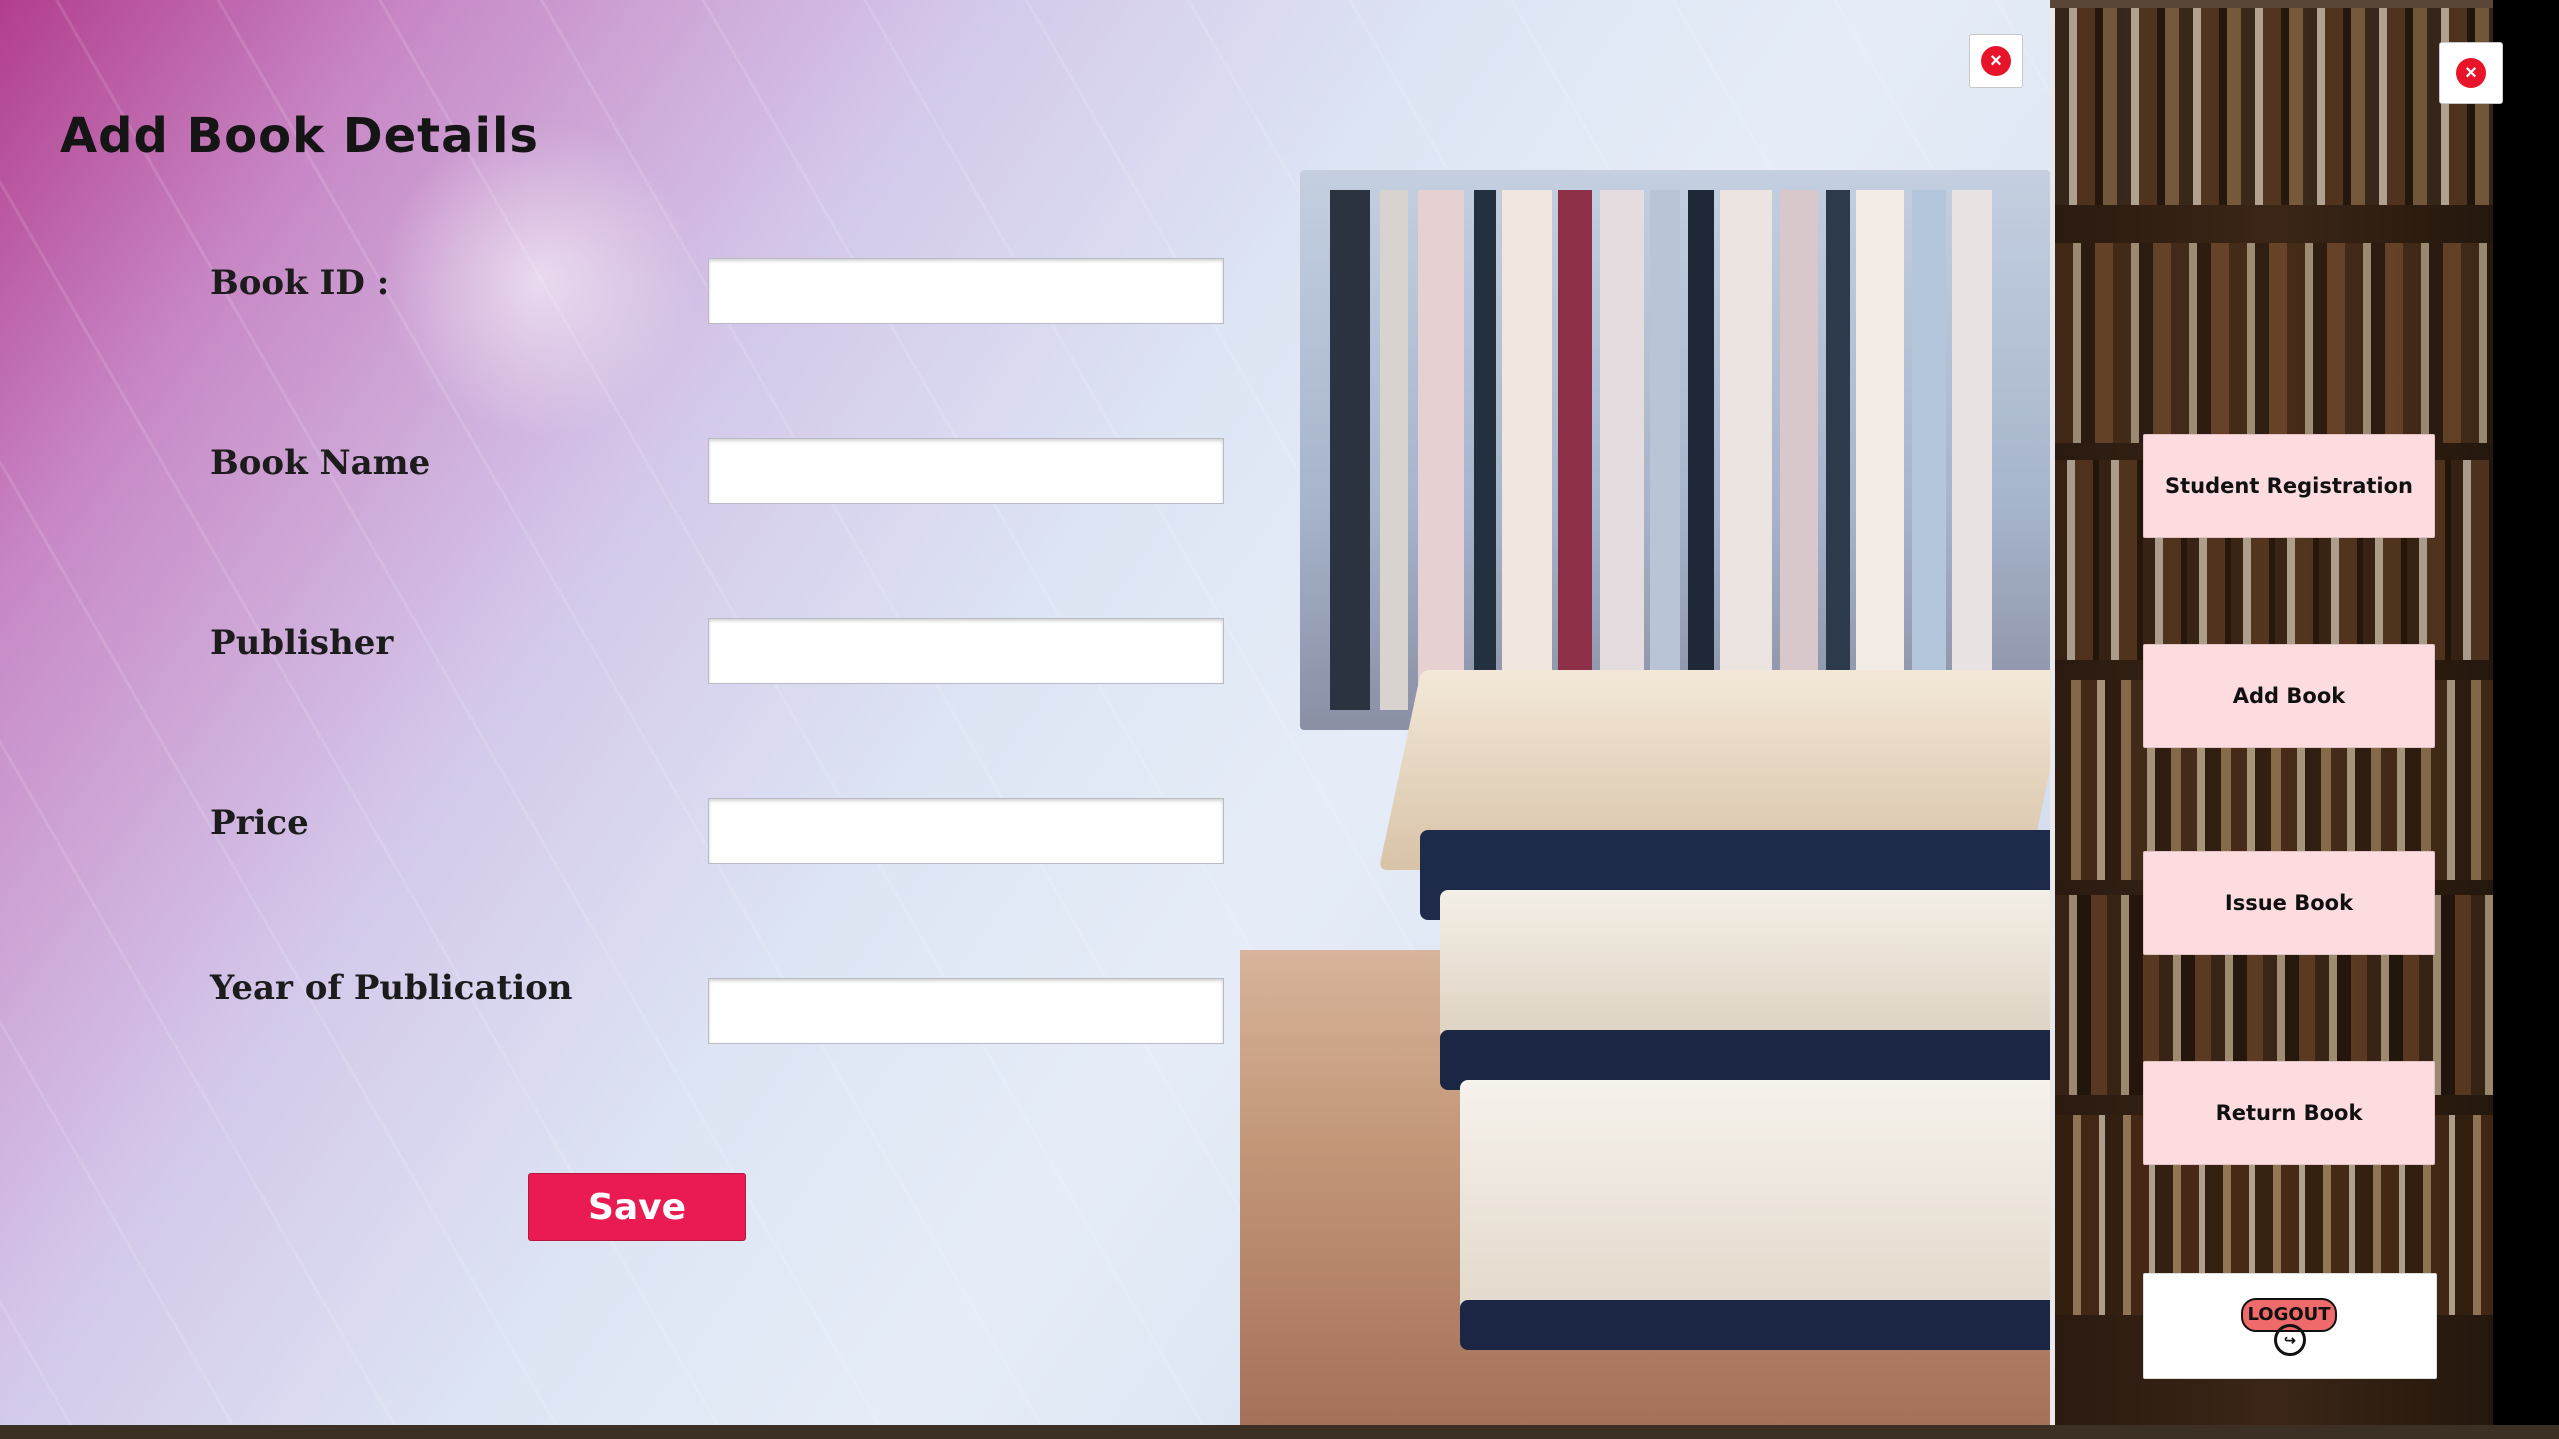 The height and width of the screenshot is (1439, 2559). I want to click on logout-icon: ↪, so click(2290, 1340).